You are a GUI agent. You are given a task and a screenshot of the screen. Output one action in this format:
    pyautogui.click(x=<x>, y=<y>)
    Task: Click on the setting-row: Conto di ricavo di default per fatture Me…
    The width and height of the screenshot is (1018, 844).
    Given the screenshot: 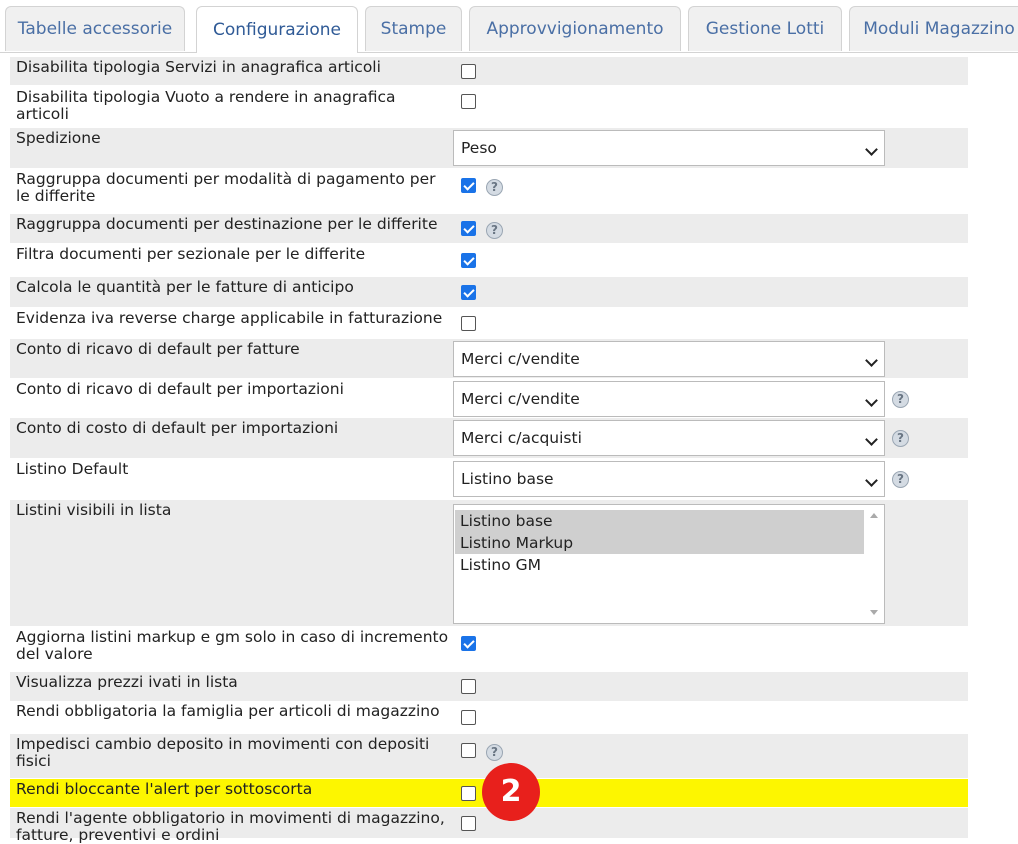 What is the action you would take?
    pyautogui.click(x=489, y=358)
    